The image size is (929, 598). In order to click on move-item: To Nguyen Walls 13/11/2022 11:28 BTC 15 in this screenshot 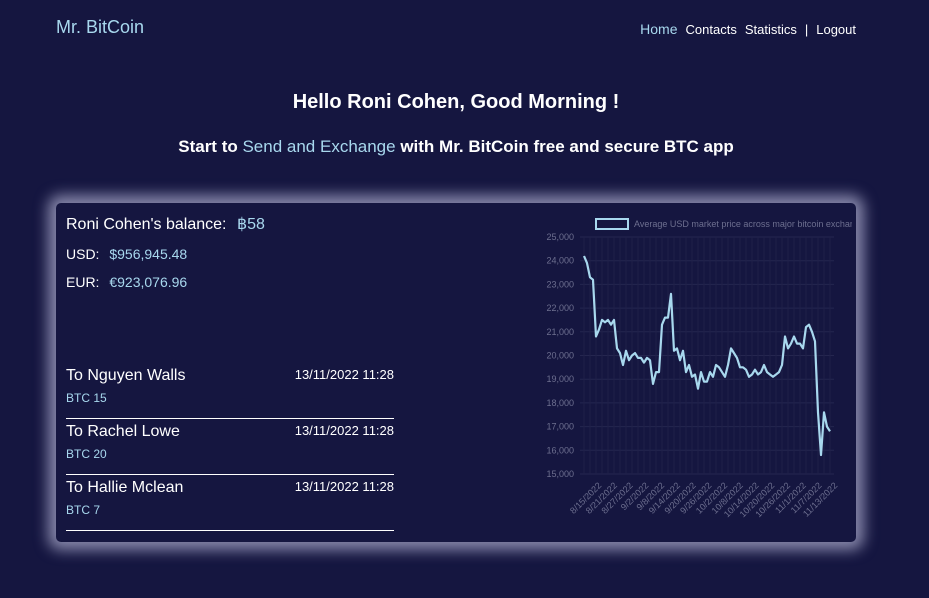, I will do `click(230, 391)`.